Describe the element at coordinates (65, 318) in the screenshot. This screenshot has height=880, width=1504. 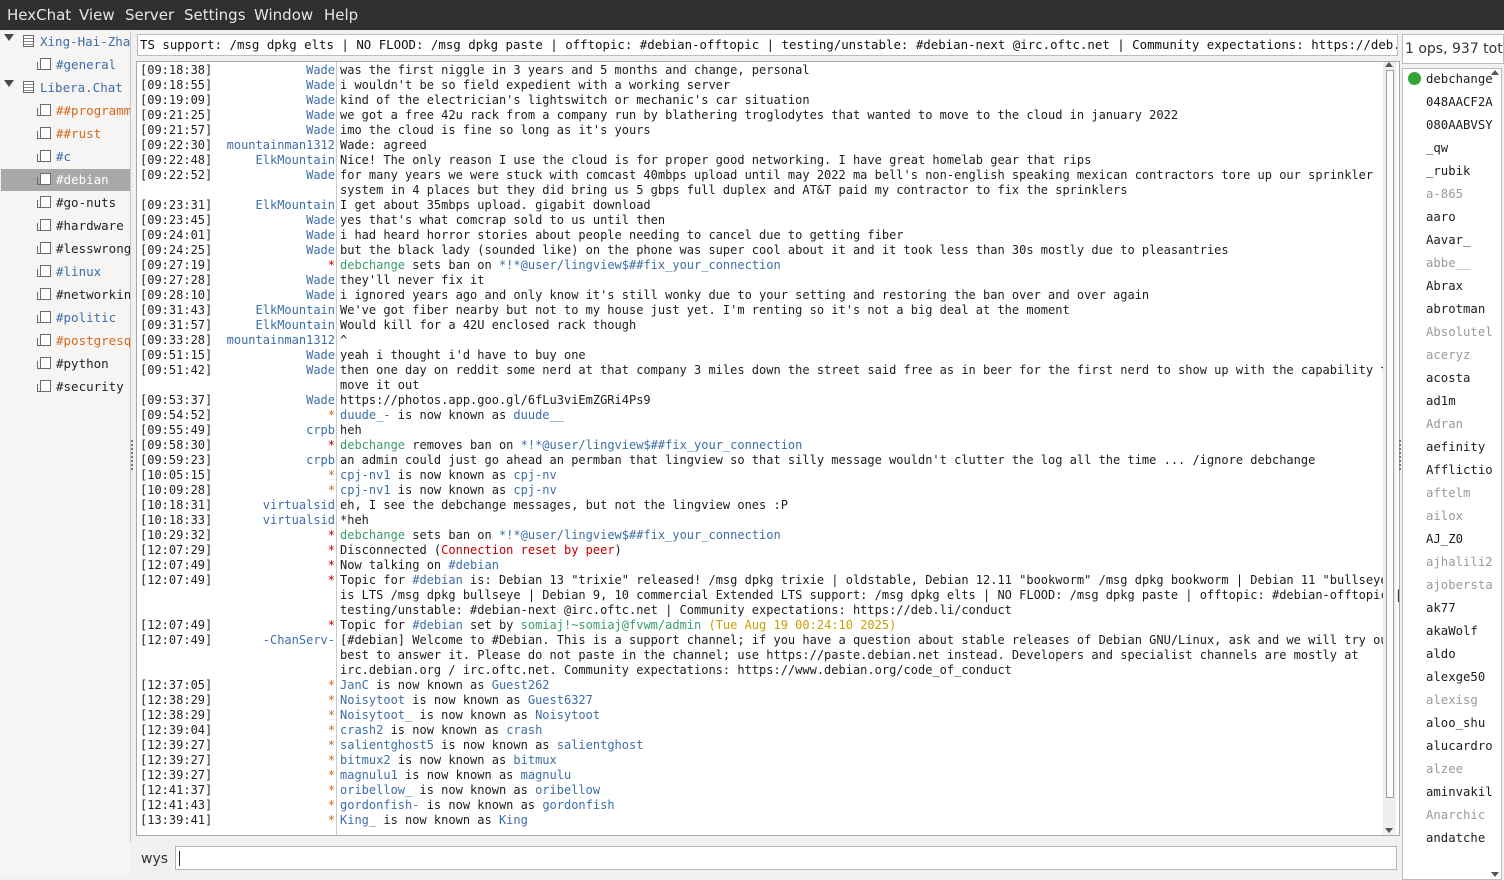
I see `tree-channel-12: #politic` at that location.